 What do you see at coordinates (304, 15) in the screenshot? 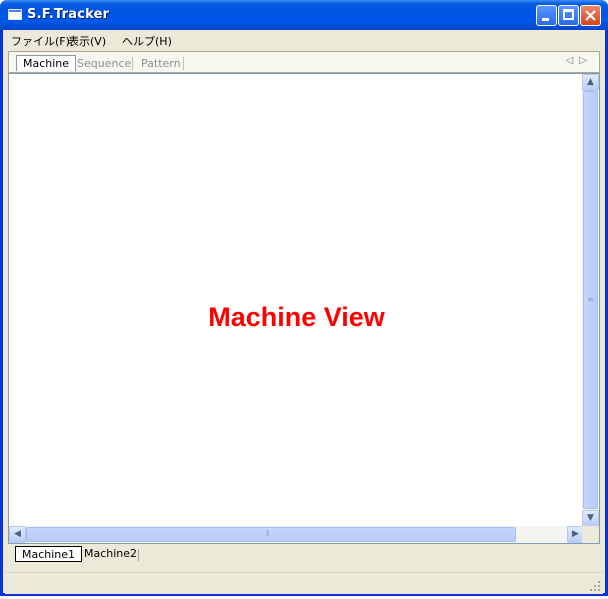
I see `title-bar: S.F.Tracker` at bounding box center [304, 15].